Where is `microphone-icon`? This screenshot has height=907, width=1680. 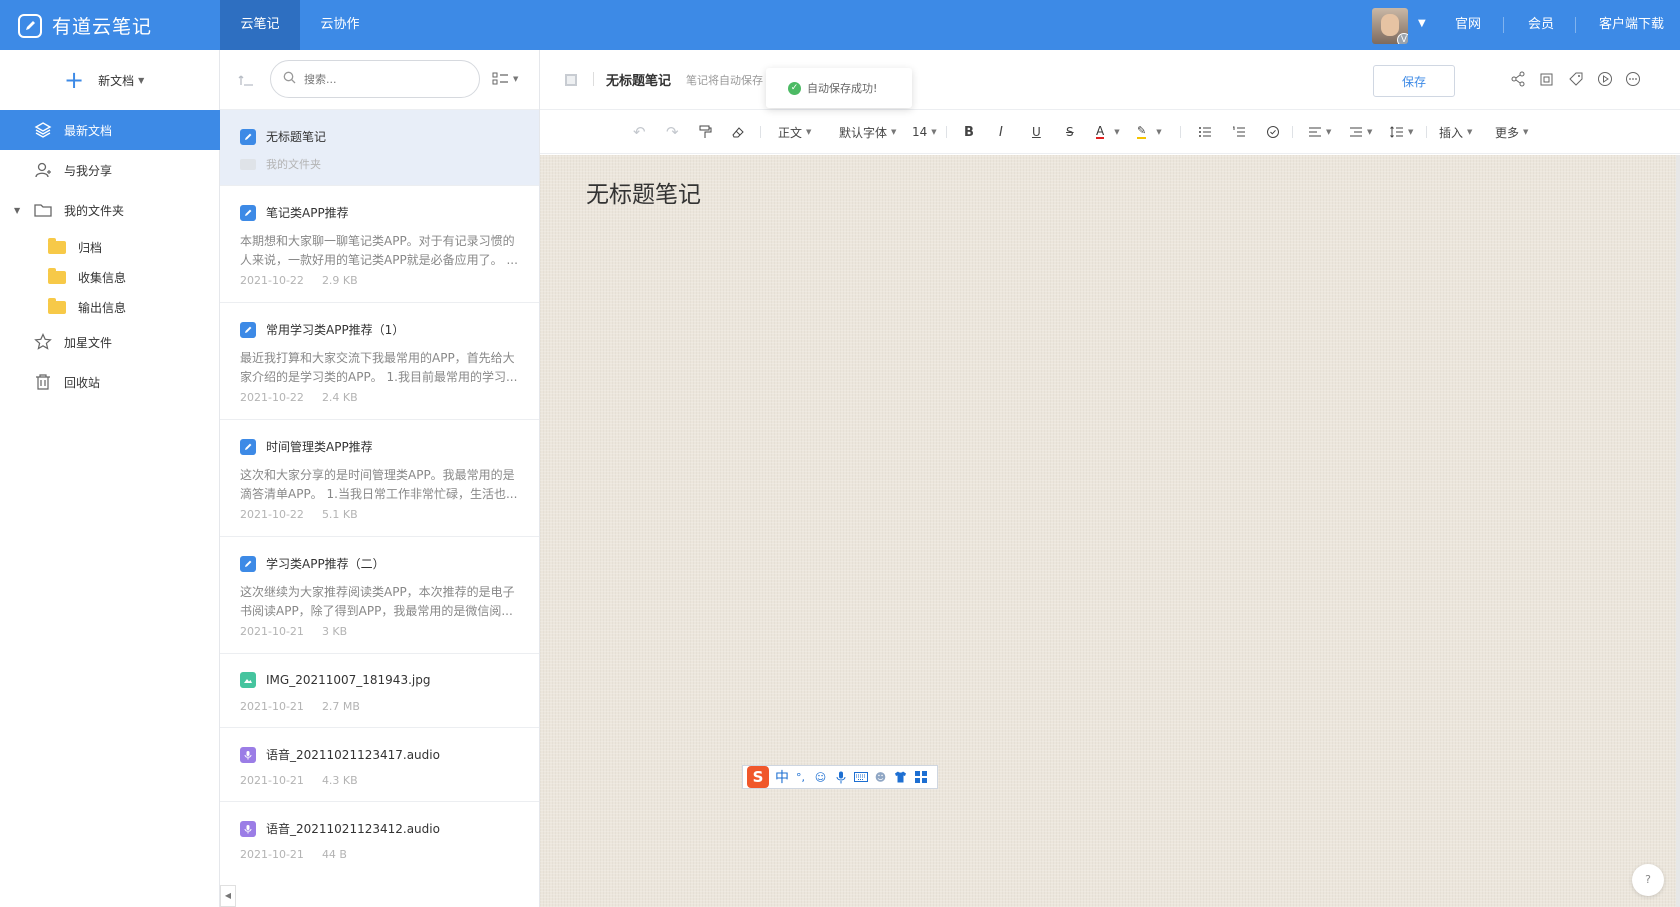
microphone-icon is located at coordinates (840, 777).